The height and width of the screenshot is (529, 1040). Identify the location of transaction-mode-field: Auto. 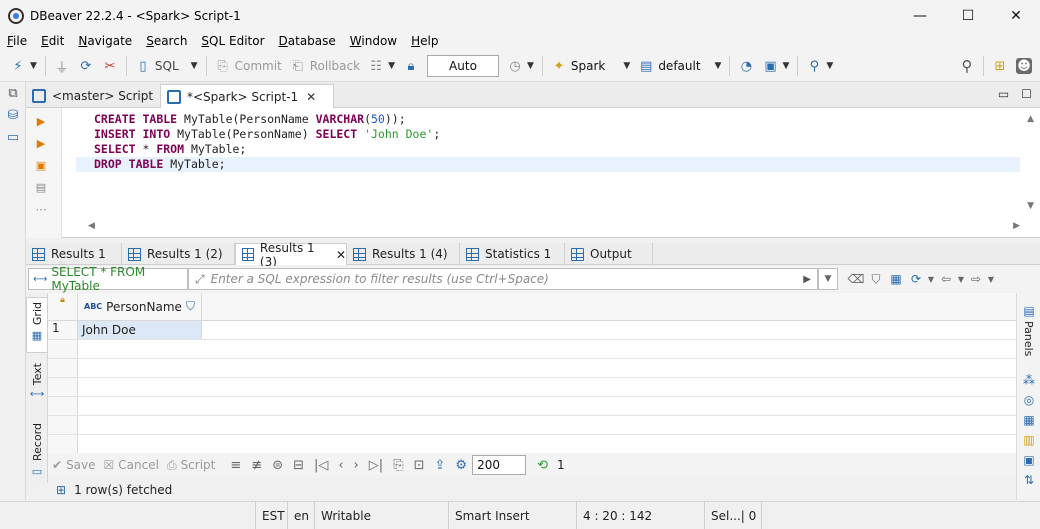
(462, 66).